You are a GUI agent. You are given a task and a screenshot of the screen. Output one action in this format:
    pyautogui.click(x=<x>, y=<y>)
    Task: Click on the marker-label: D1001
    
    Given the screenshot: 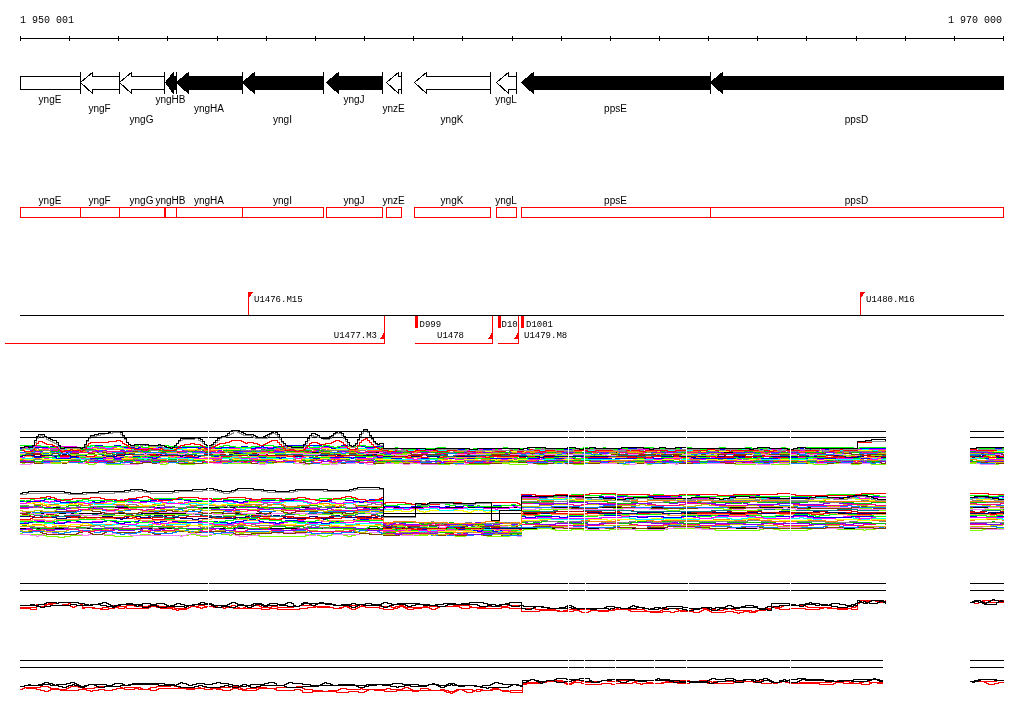 What is the action you would take?
    pyautogui.click(x=539, y=325)
    